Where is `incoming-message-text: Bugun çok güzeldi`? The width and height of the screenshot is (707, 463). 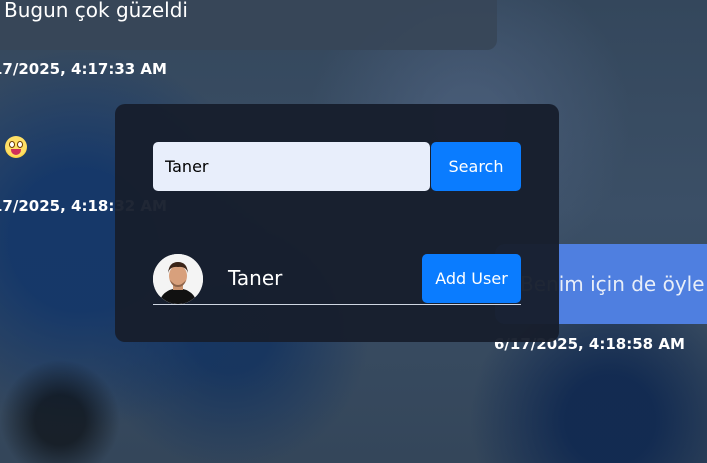 incoming-message-text: Bugun çok güzeldi is located at coordinates (96, 11).